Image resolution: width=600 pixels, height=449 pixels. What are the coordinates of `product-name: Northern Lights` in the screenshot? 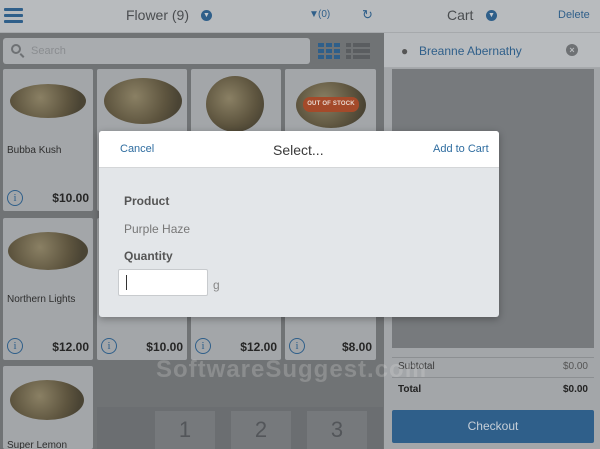 It's located at (41, 299).